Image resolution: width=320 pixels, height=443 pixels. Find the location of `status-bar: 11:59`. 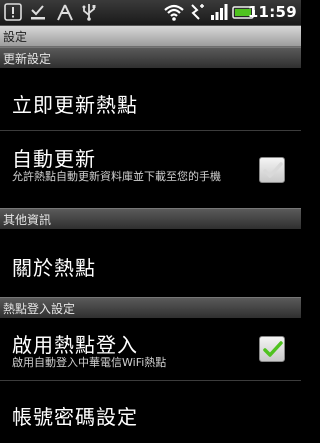

status-bar: 11:59 is located at coordinates (150, 13).